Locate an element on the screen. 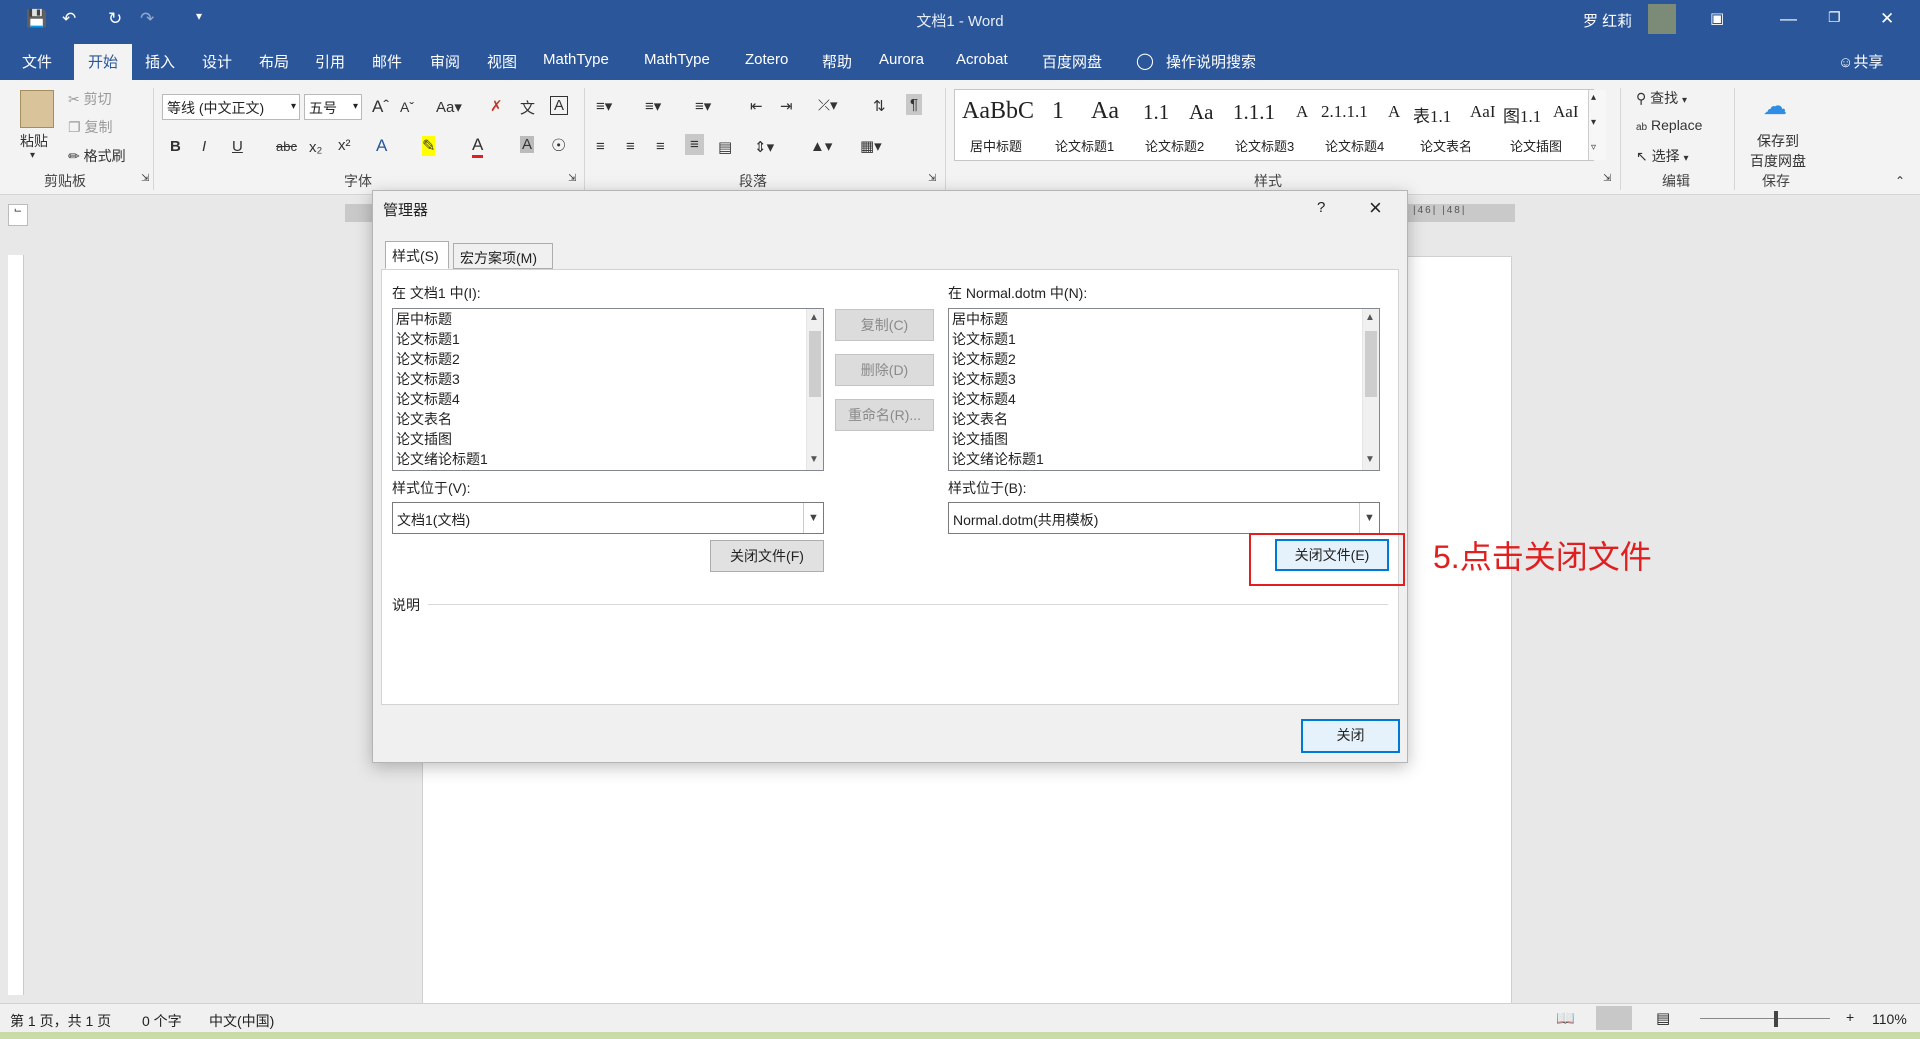 The height and width of the screenshot is (1039, 1920). underline-icon: U is located at coordinates (237, 146).